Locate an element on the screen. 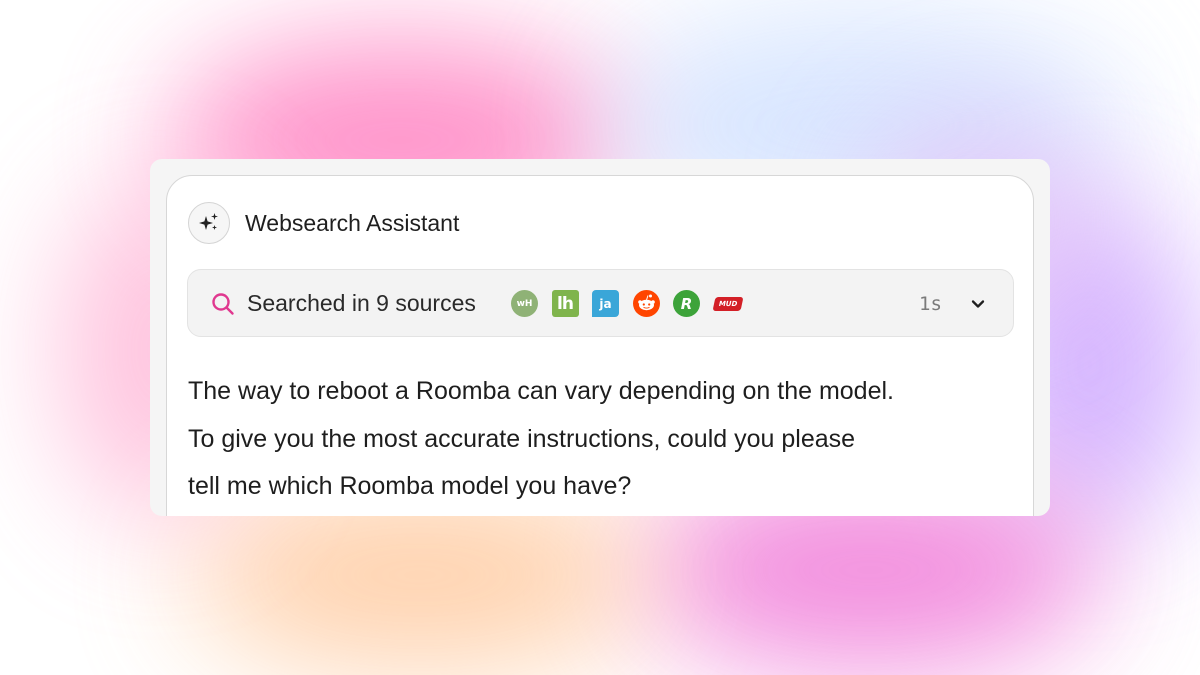  mud-icon: MUD is located at coordinates (727, 303).